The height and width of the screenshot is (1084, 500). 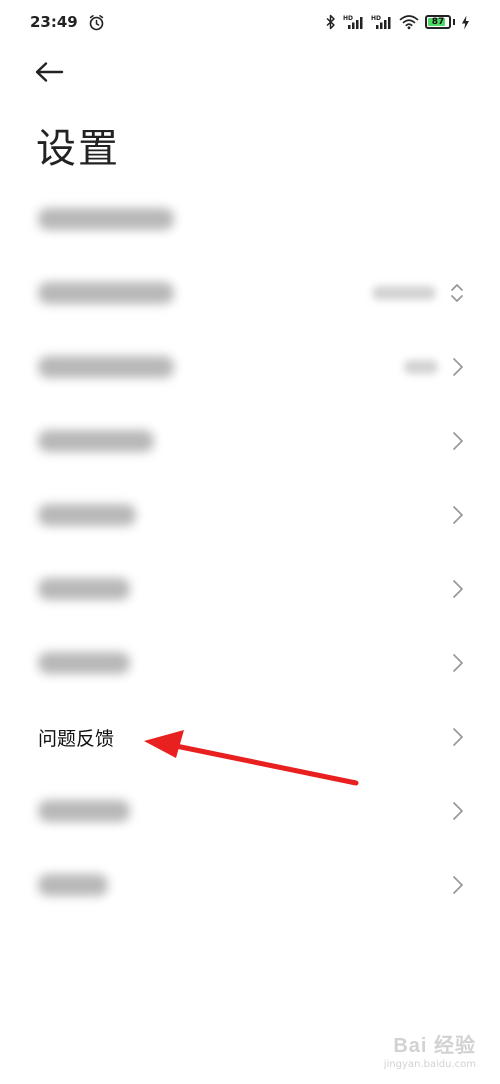 I want to click on watermark: Bai 经验 jingyan.baidu.com, so click(x=430, y=1049).